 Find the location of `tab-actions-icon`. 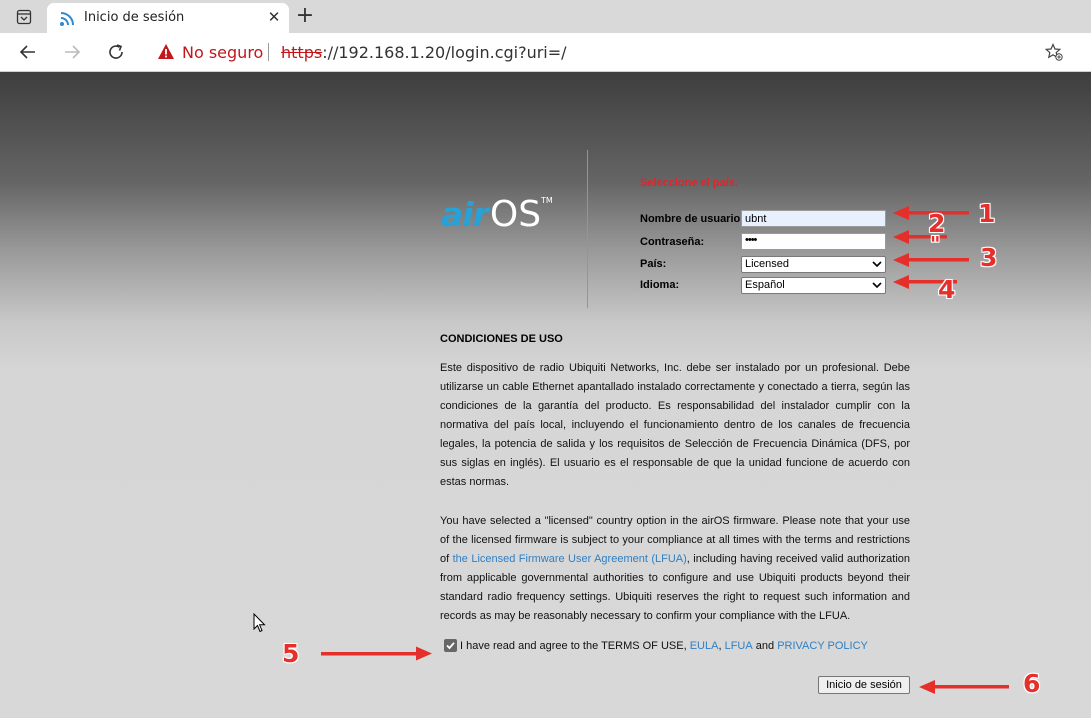

tab-actions-icon is located at coordinates (24, 17).